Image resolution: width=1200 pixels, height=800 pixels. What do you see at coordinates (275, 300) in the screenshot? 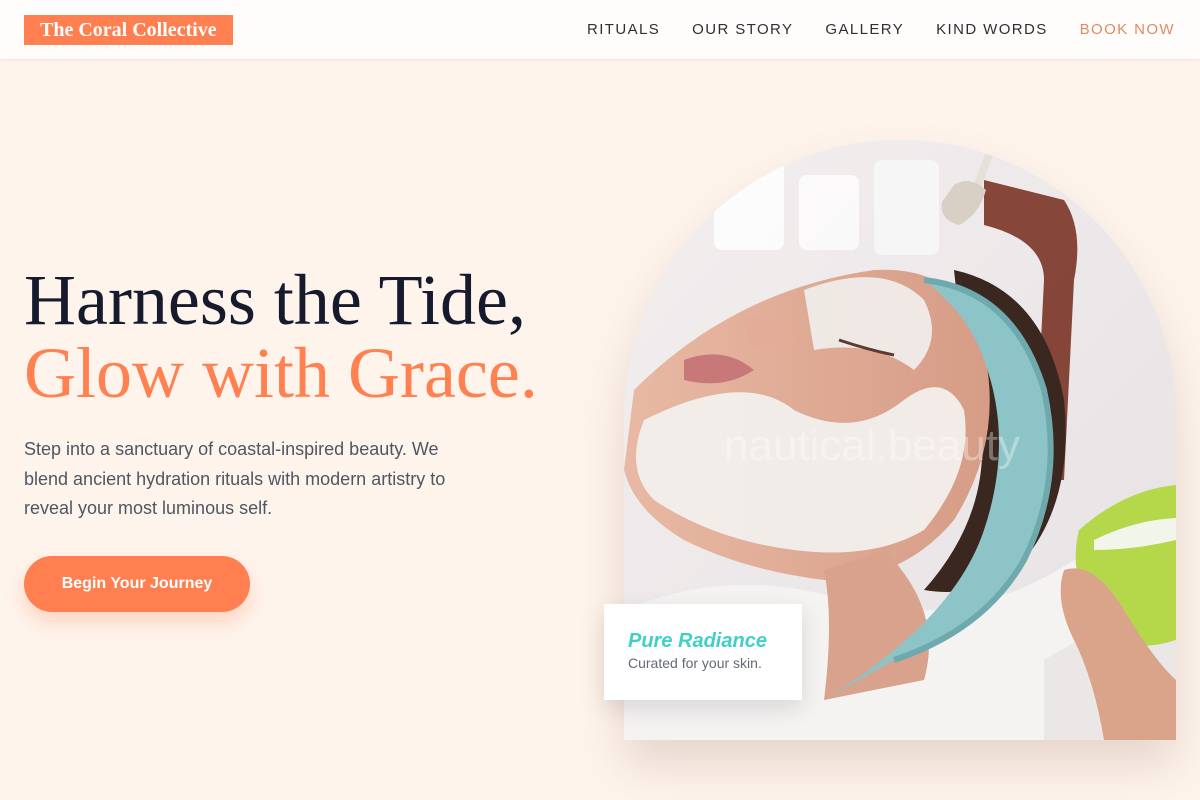
I see `hero-title-line1: Harness the Tide,` at bounding box center [275, 300].